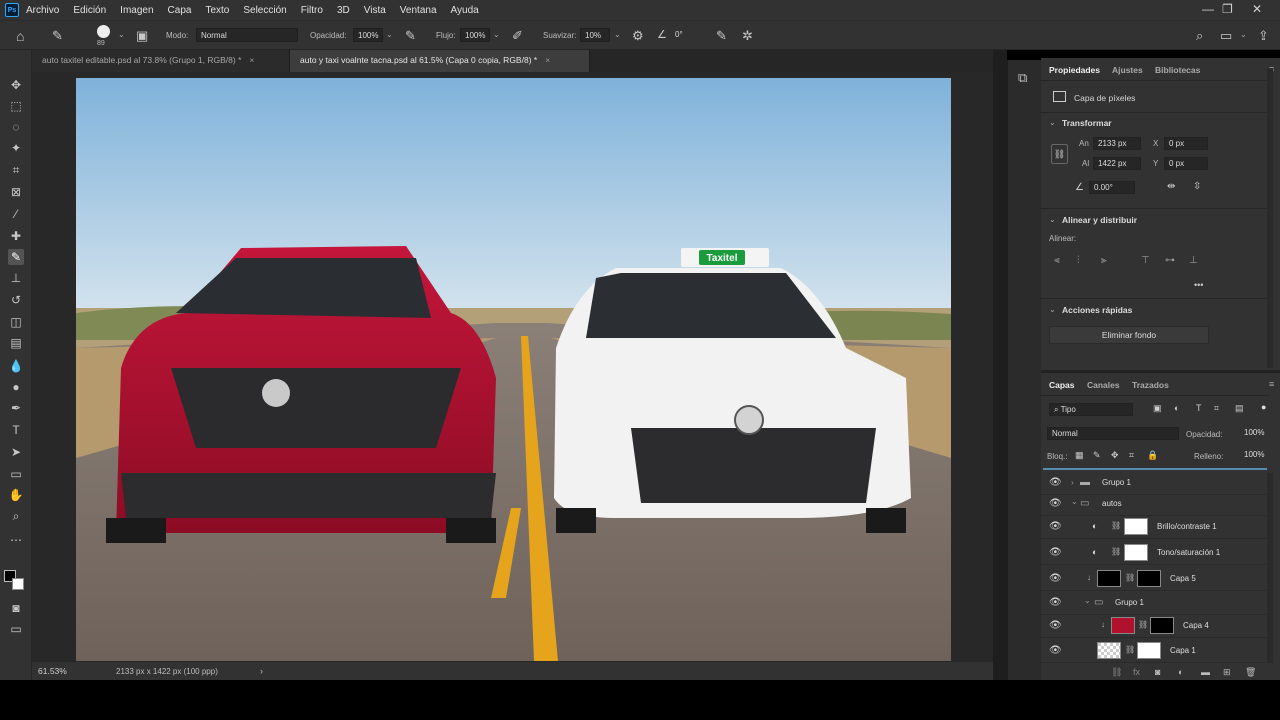  What do you see at coordinates (312, 10) in the screenshot?
I see `menu-filtro: Filtro` at bounding box center [312, 10].